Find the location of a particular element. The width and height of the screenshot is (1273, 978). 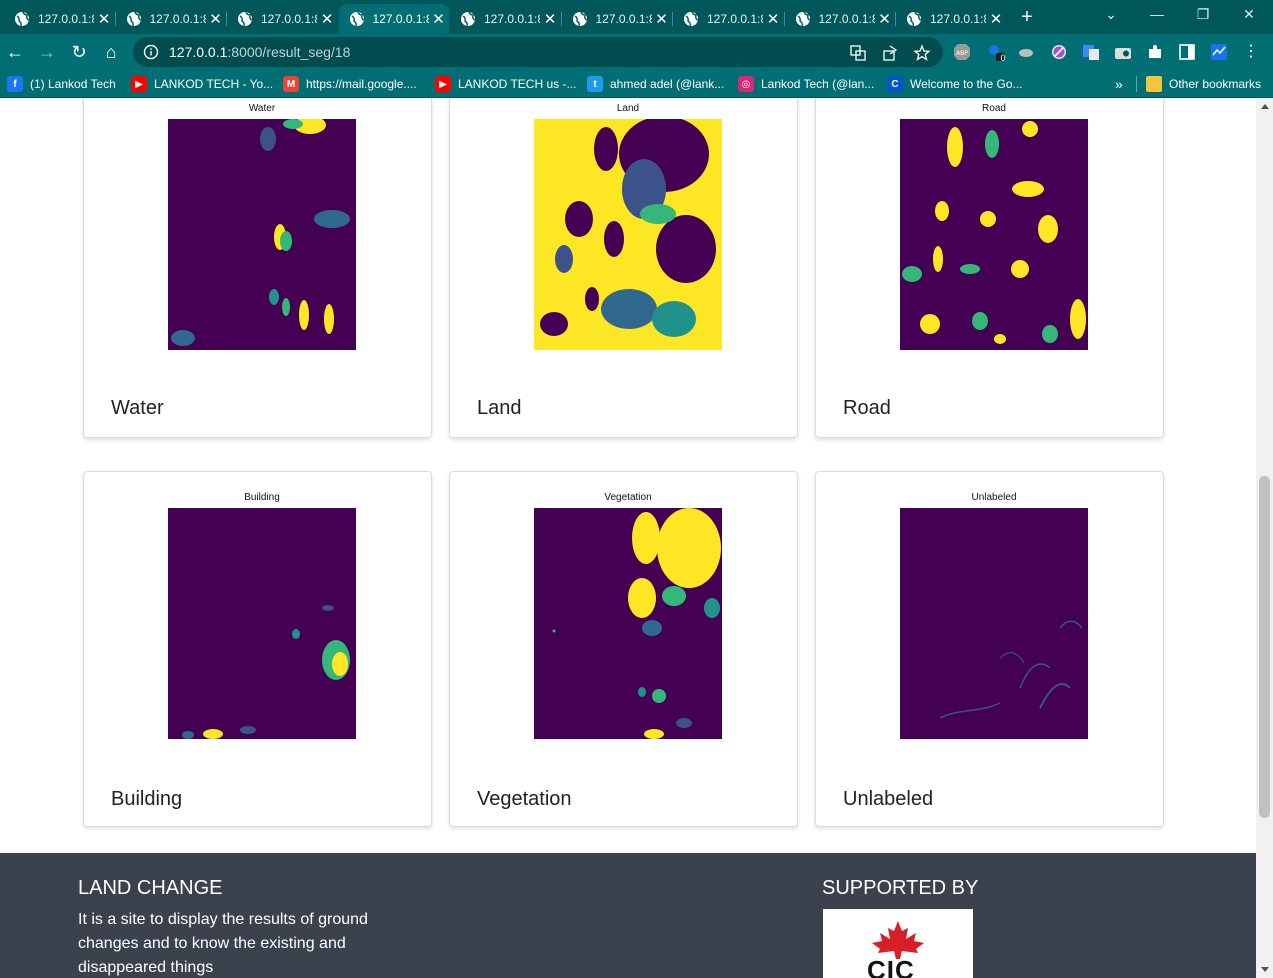

building-mask-heatmap is located at coordinates (262, 623).